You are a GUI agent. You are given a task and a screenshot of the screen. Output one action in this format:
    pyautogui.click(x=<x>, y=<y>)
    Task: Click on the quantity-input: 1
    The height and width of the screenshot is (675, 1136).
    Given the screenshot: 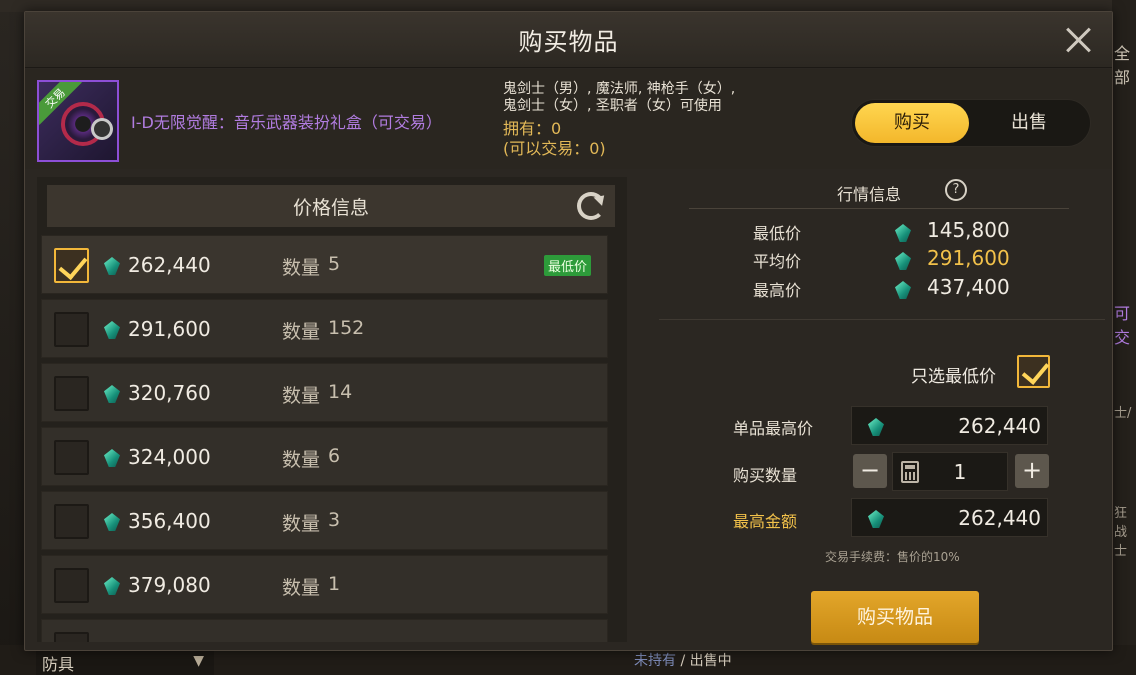 What is the action you would take?
    pyautogui.click(x=950, y=471)
    